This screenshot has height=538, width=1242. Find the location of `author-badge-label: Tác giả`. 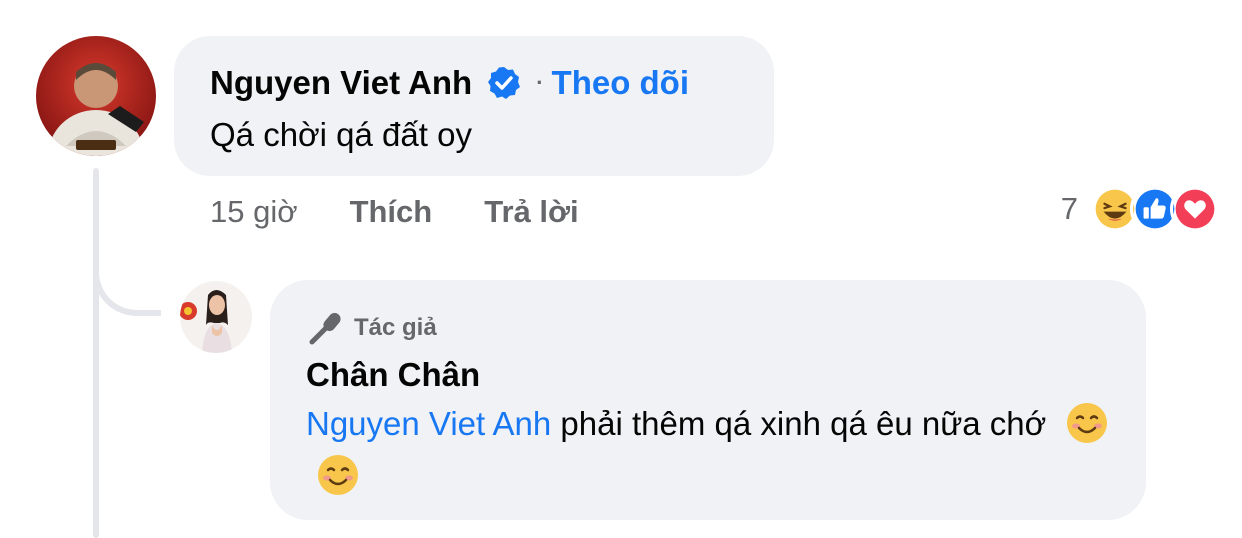

author-badge-label: Tác giả is located at coordinates (395, 327).